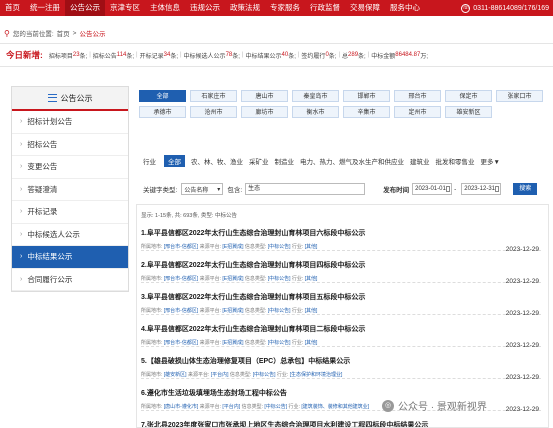 The image size is (553, 428). I want to click on nav-item: 首页, so click(12, 8).